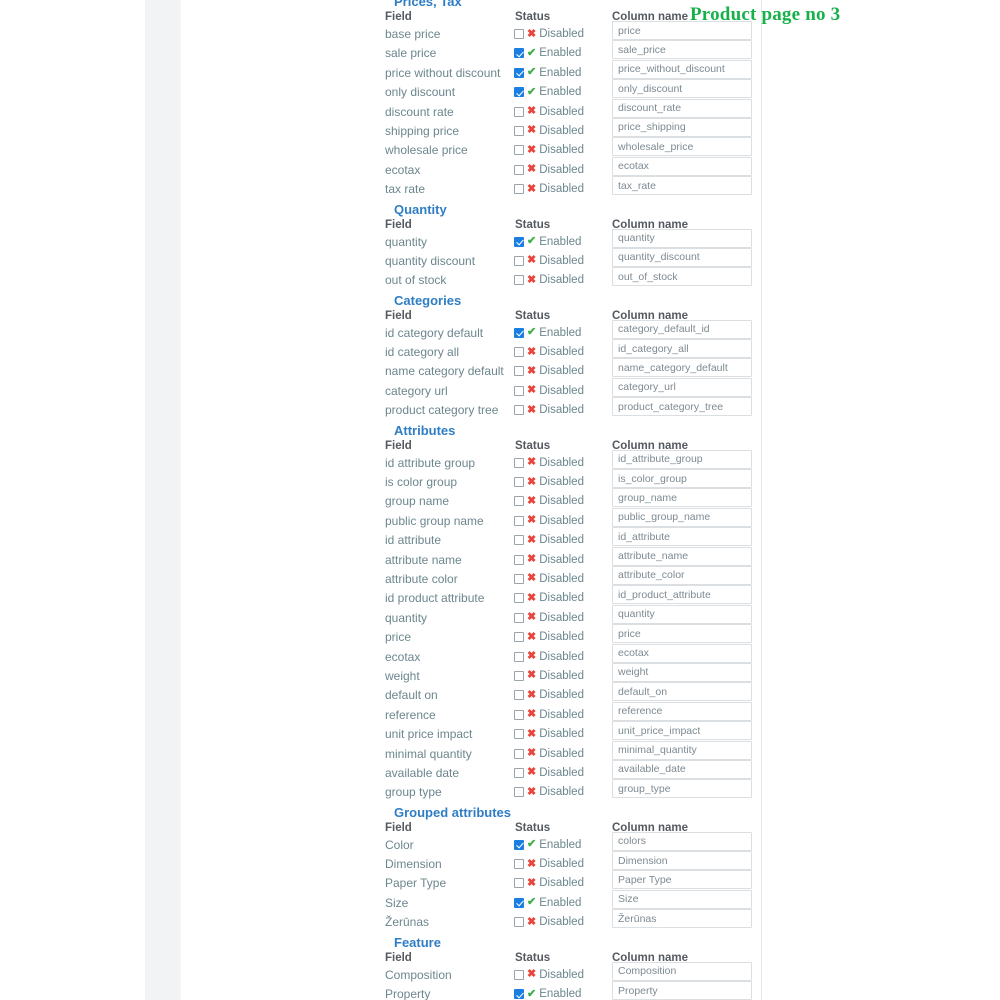 The width and height of the screenshot is (1000, 1000). I want to click on field-label: unit price impact, so click(429, 734).